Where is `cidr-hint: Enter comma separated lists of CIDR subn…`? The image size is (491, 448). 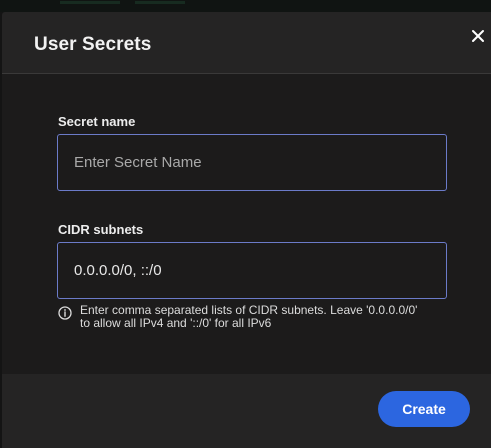 cidr-hint: Enter comma separated lists of CIDR subn… is located at coordinates (238, 317).